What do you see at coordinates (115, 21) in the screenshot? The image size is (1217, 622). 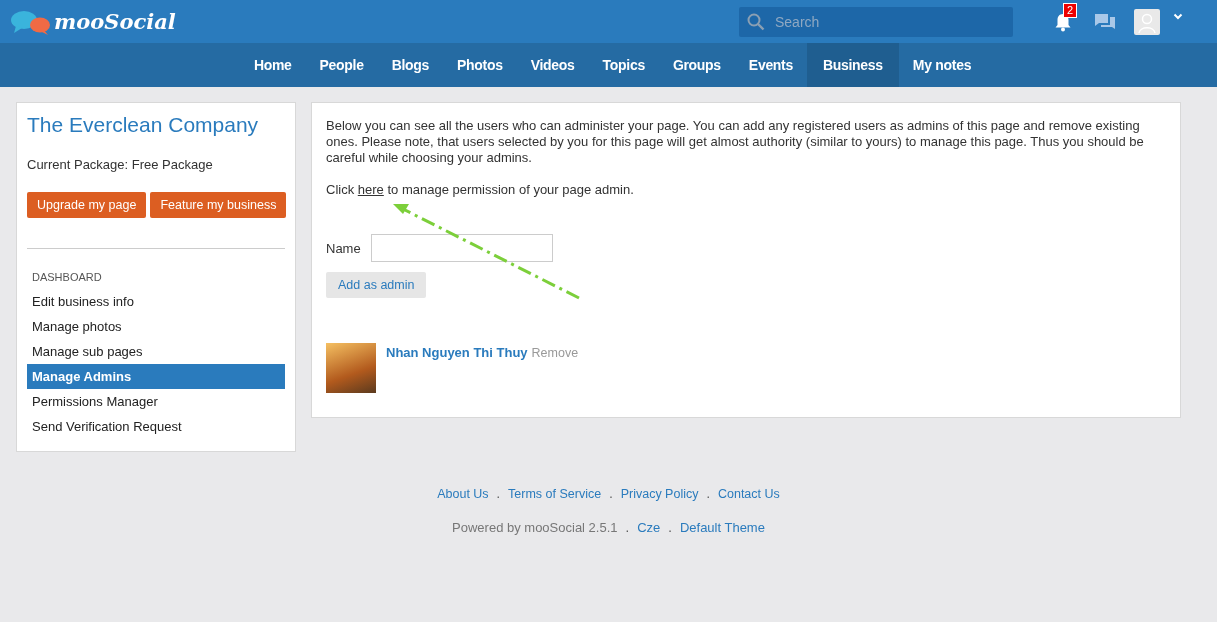 I see `site-logo-text: mooSocial` at bounding box center [115, 21].